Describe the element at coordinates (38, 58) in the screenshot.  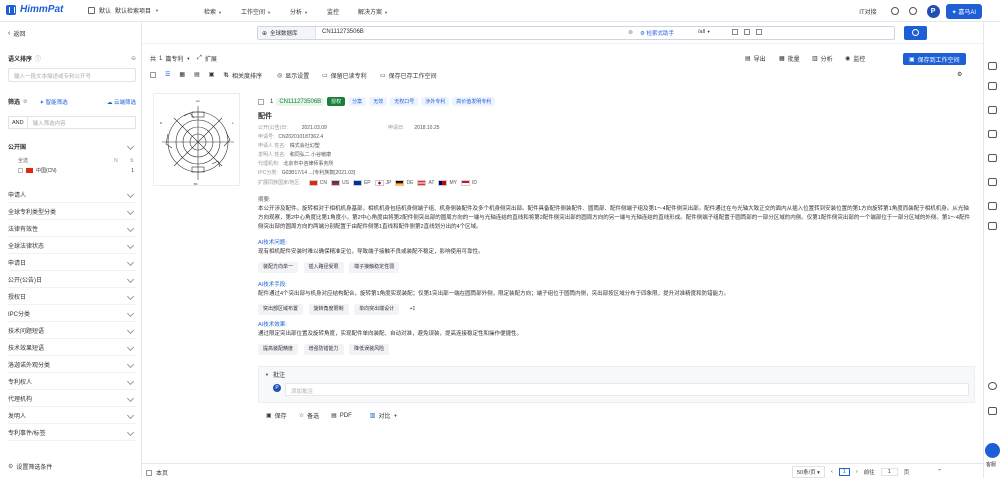
I see `info-icon: ⓘ` at that location.